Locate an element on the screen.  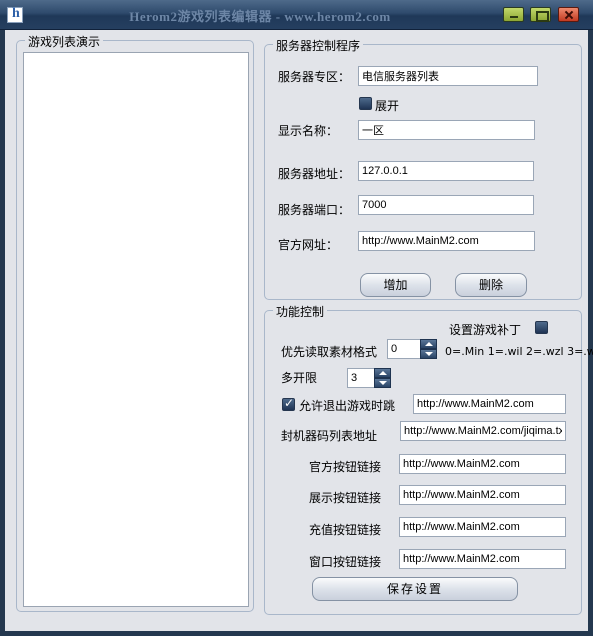
official-site-label: 官方网址： is located at coordinates (308, 245).